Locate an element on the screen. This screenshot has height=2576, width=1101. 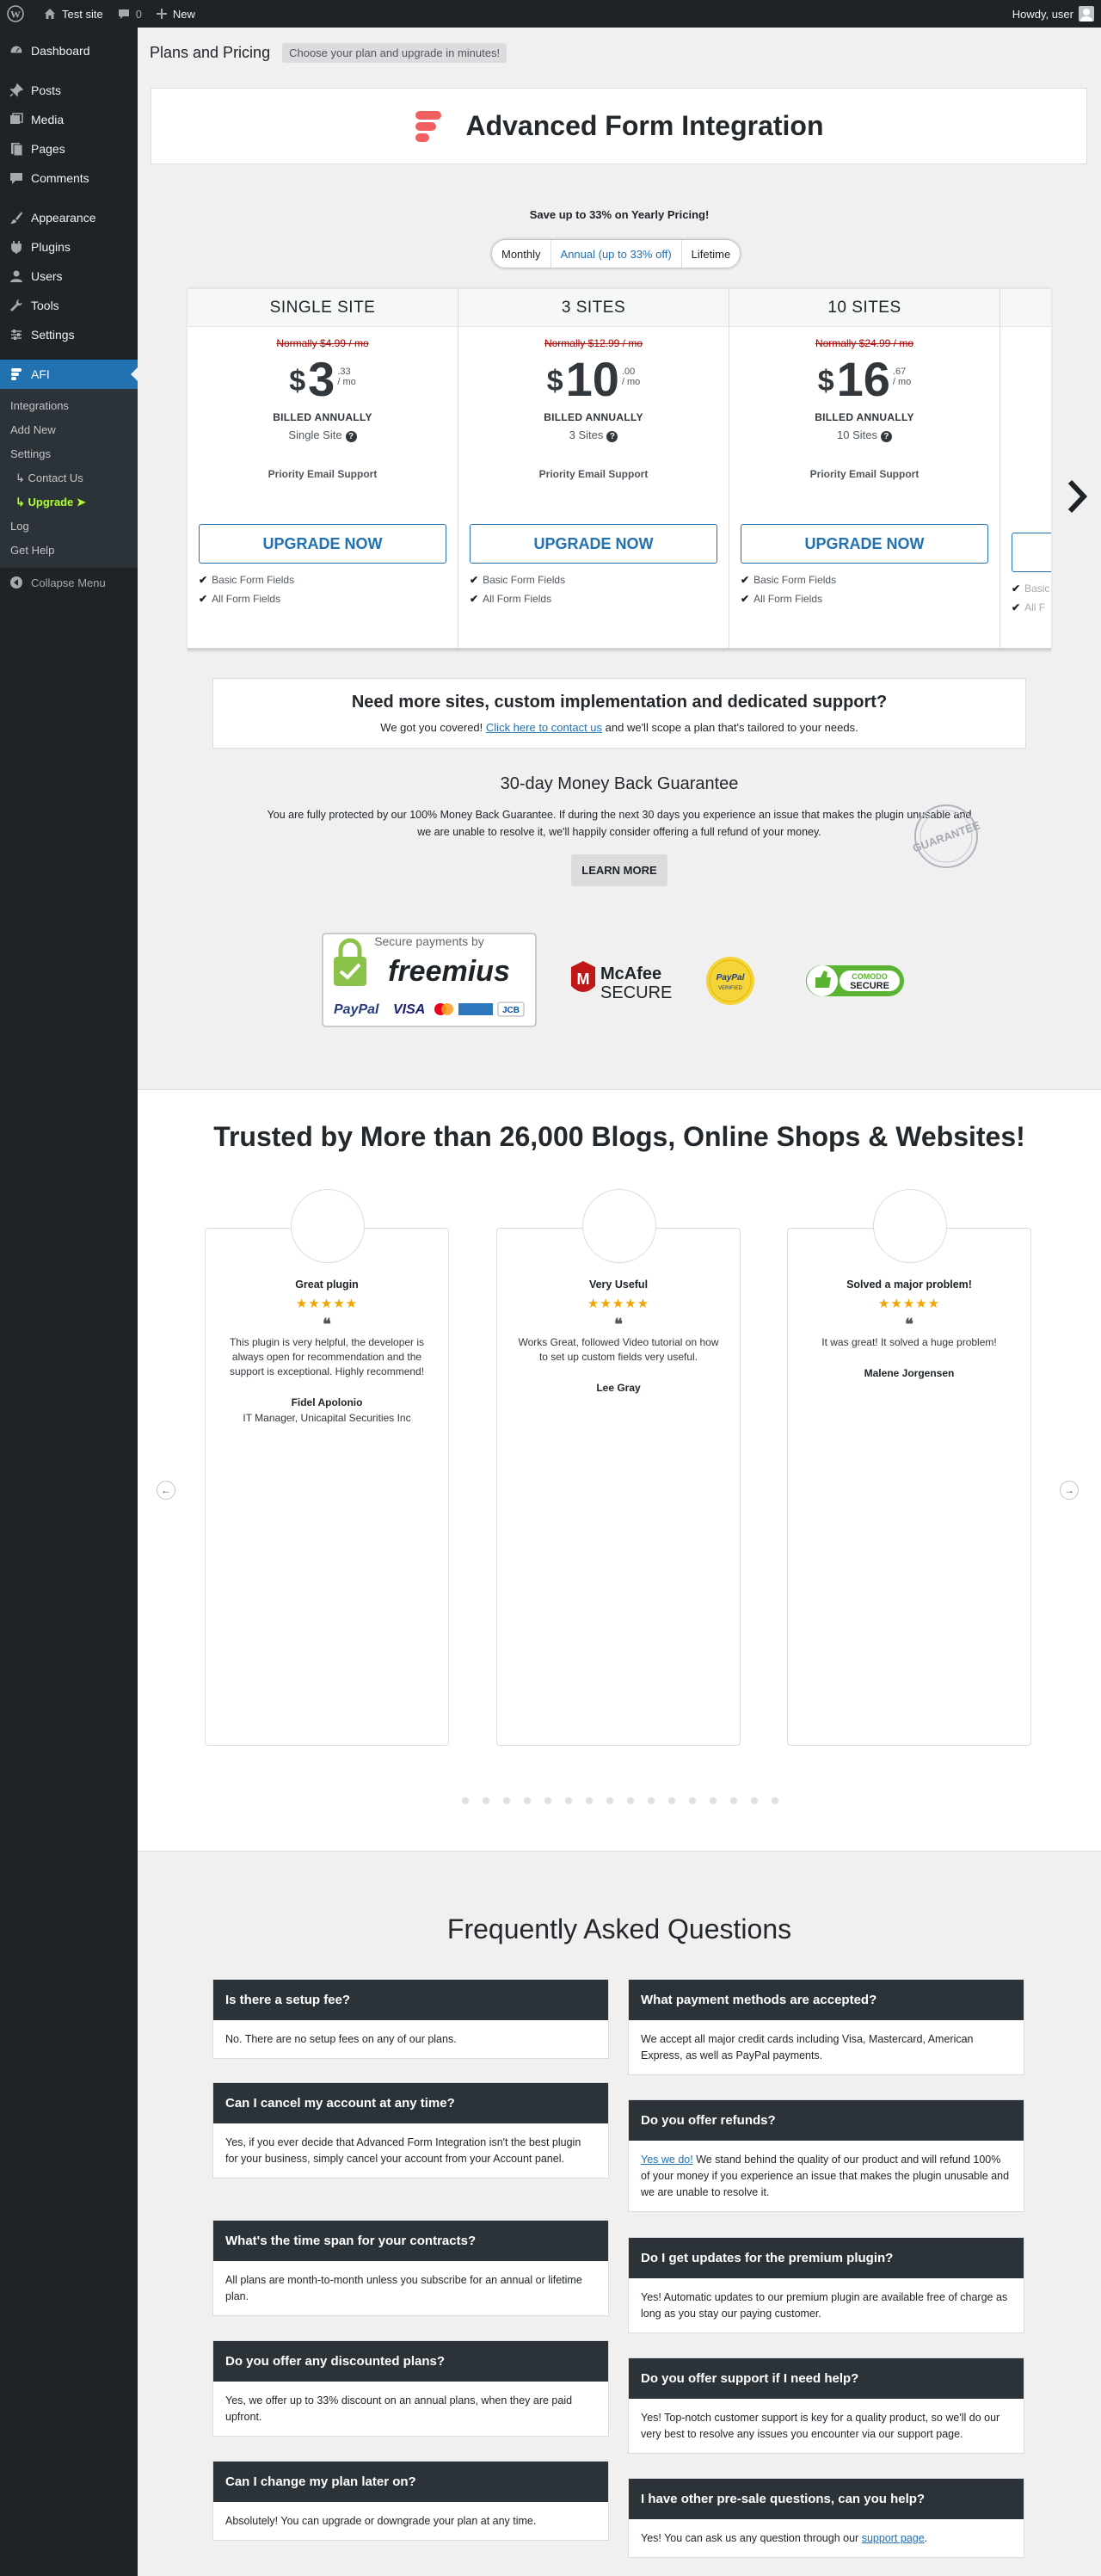
menu-posts: Posts is located at coordinates (69, 90).